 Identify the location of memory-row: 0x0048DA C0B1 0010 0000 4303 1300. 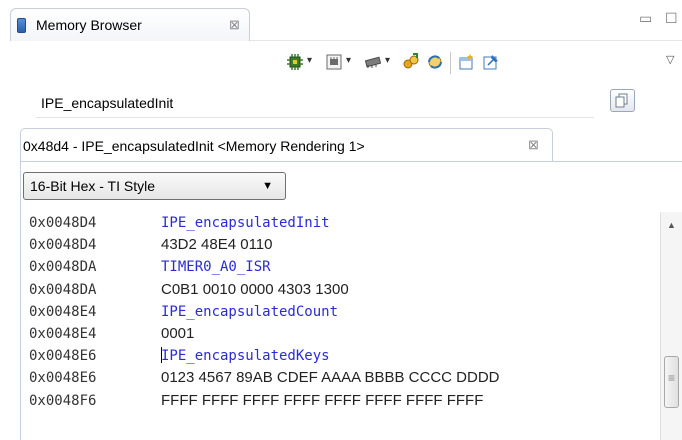
(340, 290).